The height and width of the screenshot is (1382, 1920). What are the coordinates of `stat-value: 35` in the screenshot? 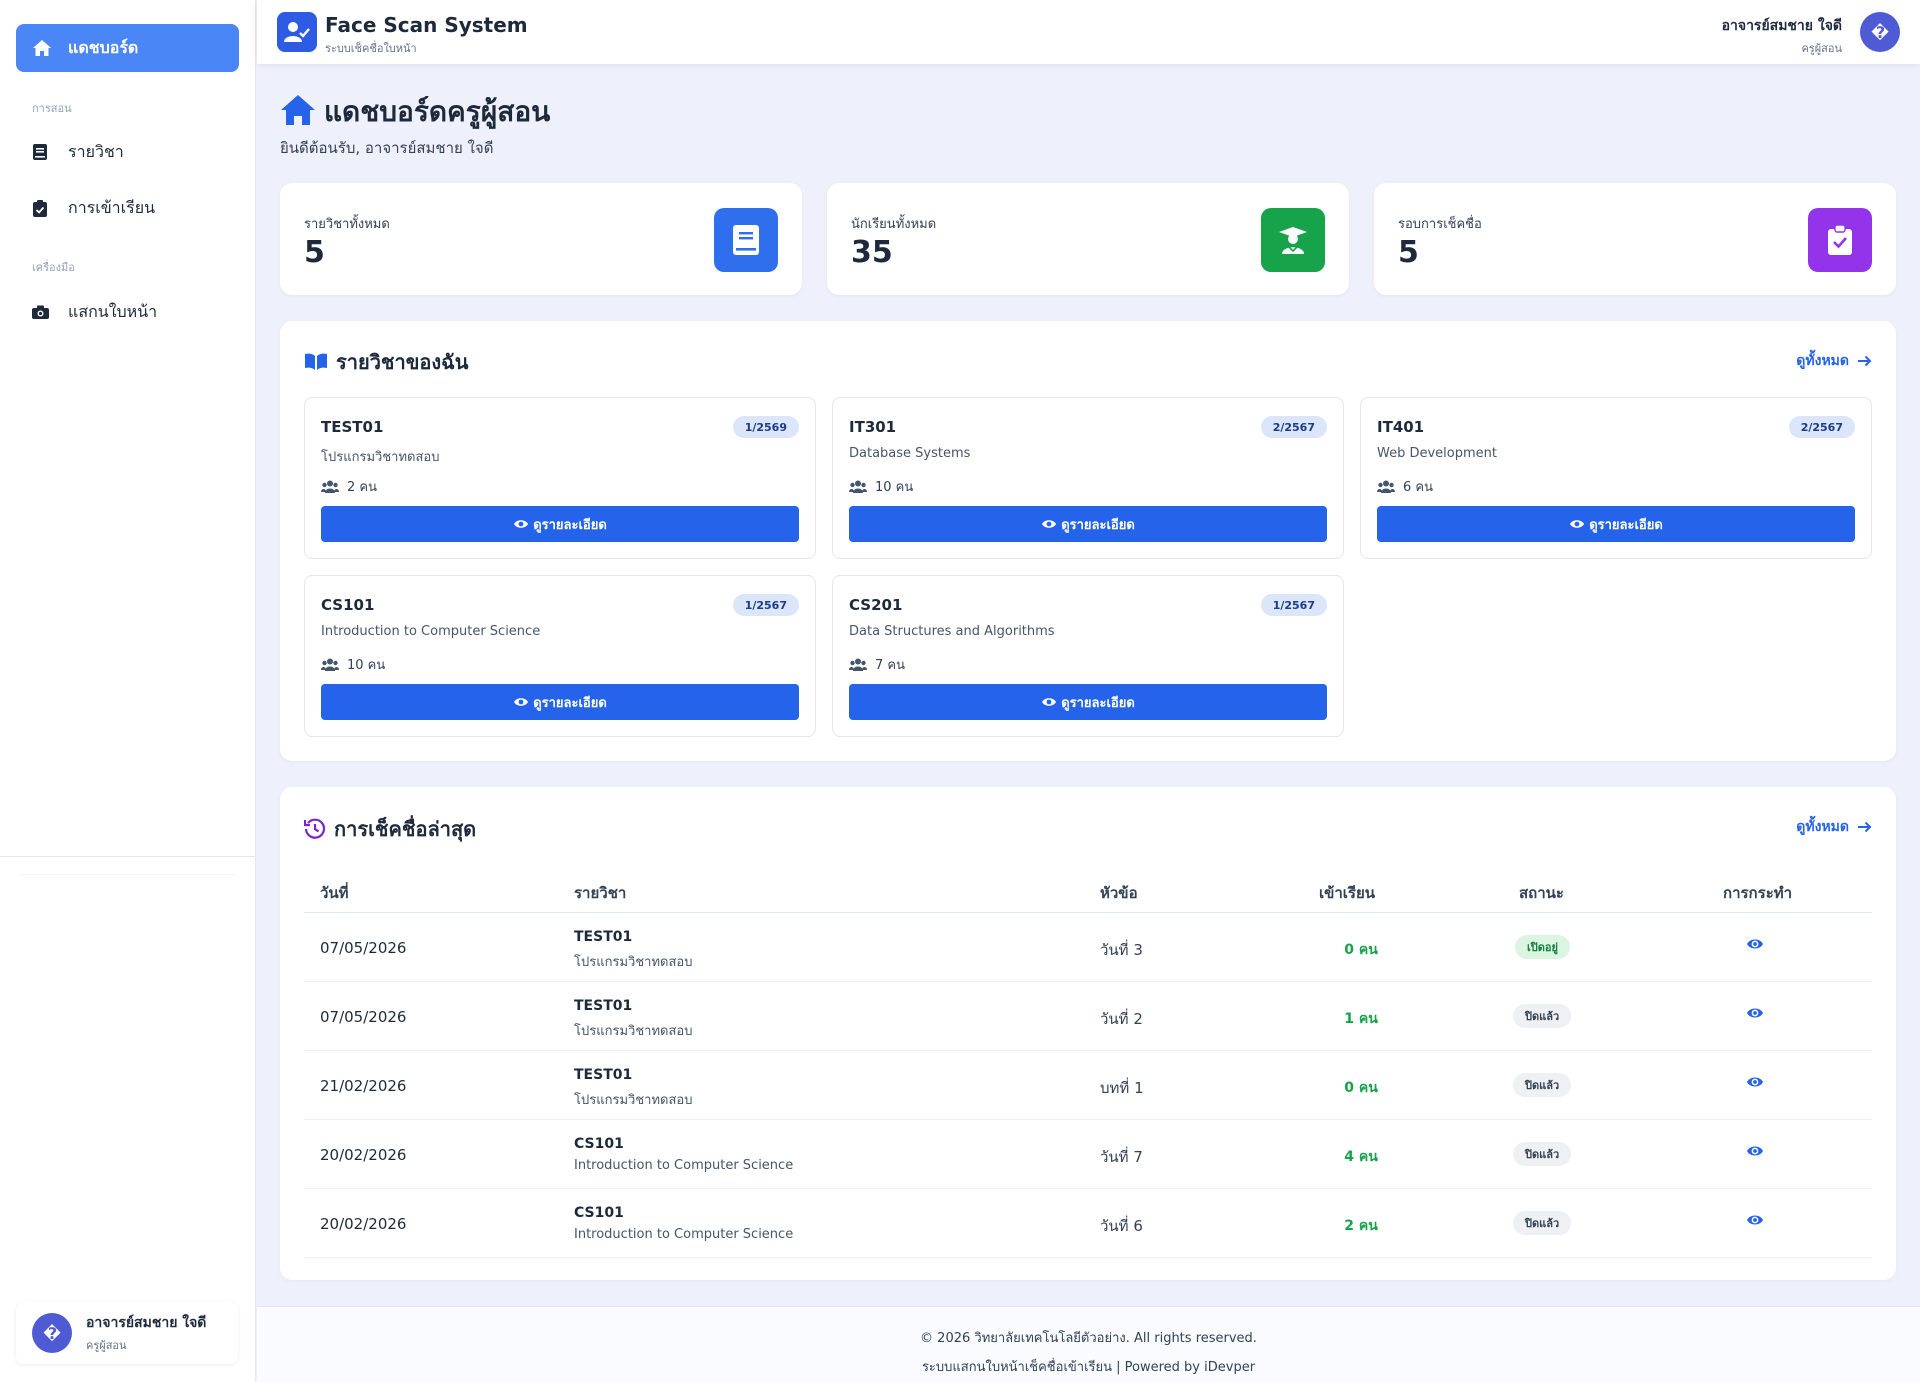 It's located at (872, 252).